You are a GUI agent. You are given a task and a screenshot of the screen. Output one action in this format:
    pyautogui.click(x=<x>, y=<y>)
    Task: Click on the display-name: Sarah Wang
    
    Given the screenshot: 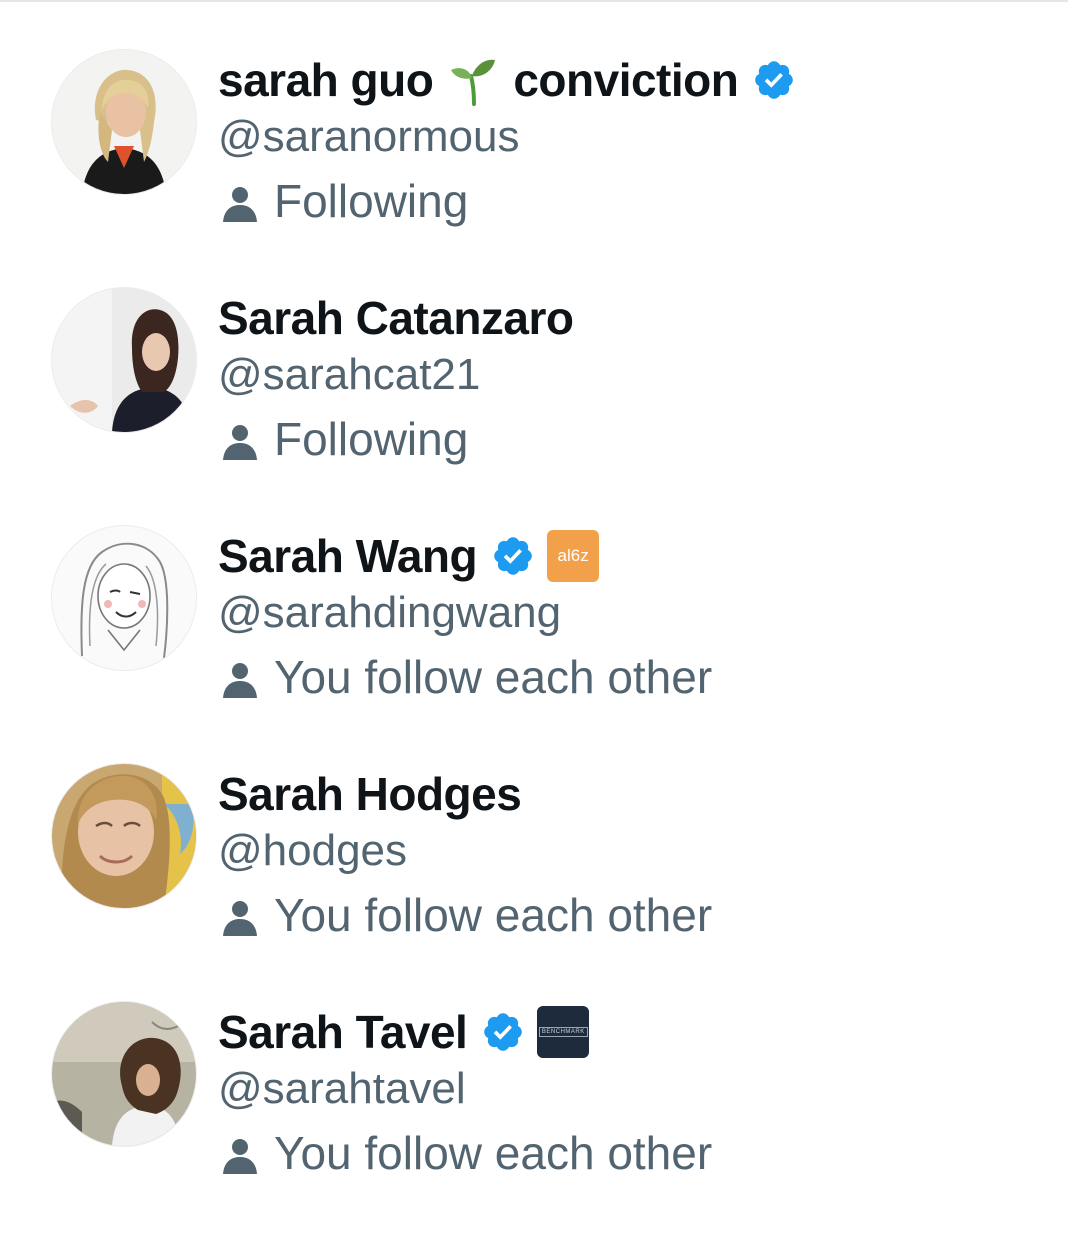 What is the action you would take?
    pyautogui.click(x=348, y=556)
    